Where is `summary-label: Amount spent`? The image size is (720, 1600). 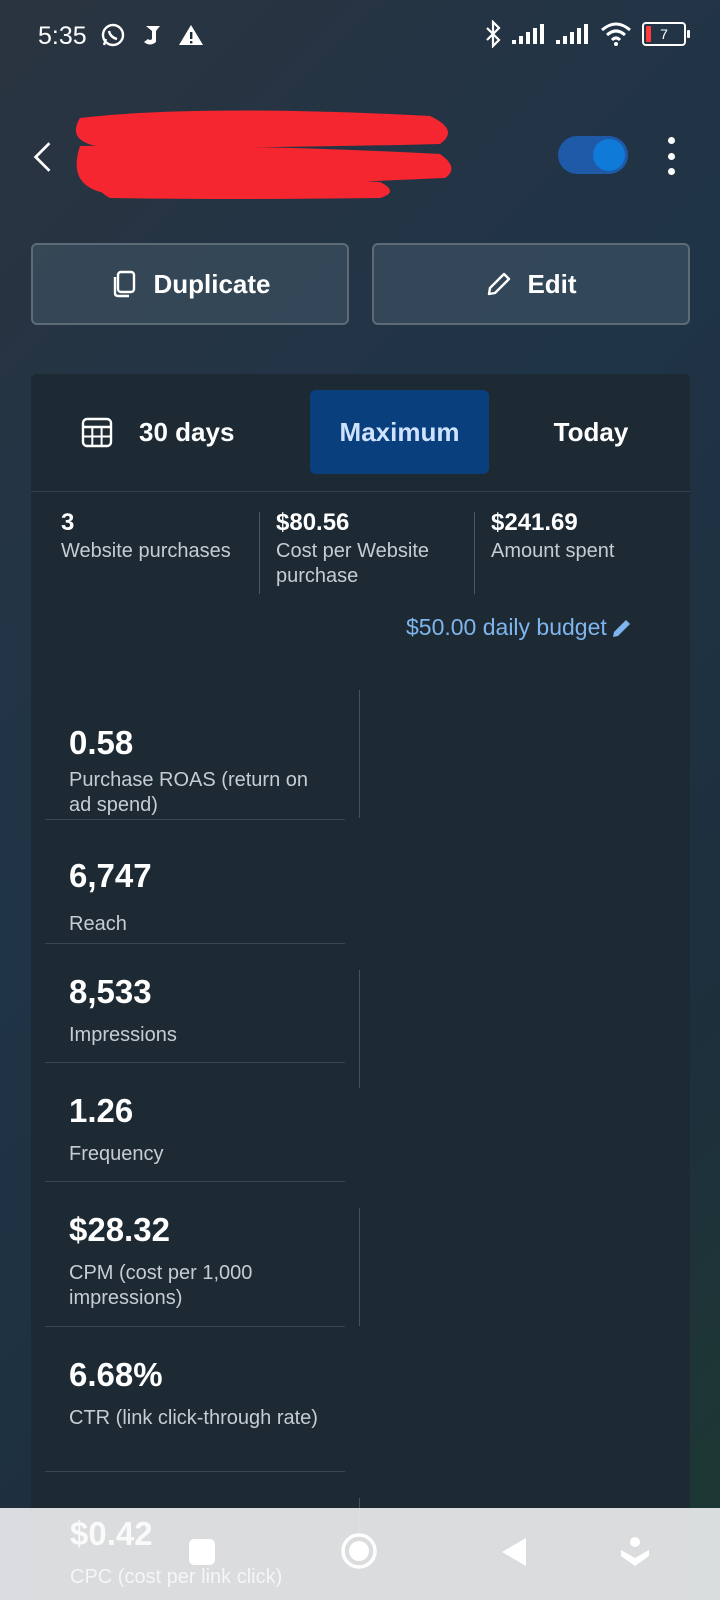
summary-label: Amount spent is located at coordinates (553, 551).